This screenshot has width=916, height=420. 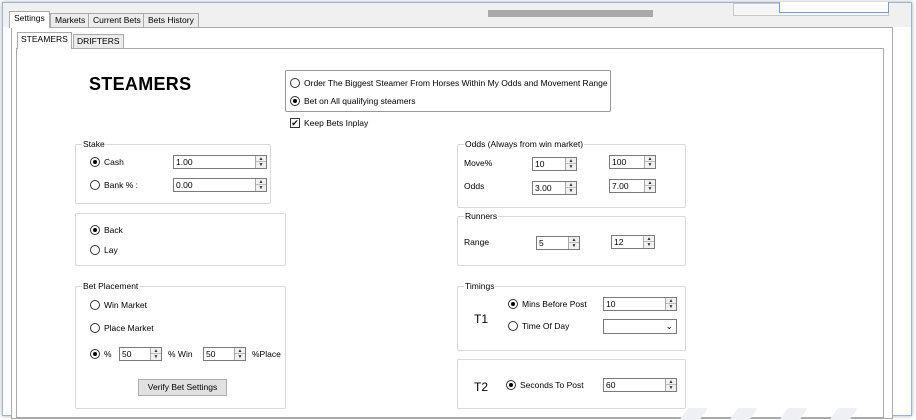 What do you see at coordinates (220, 162) in the screenshot?
I see `cash-stepper: 1.00 ▲ ▼` at bounding box center [220, 162].